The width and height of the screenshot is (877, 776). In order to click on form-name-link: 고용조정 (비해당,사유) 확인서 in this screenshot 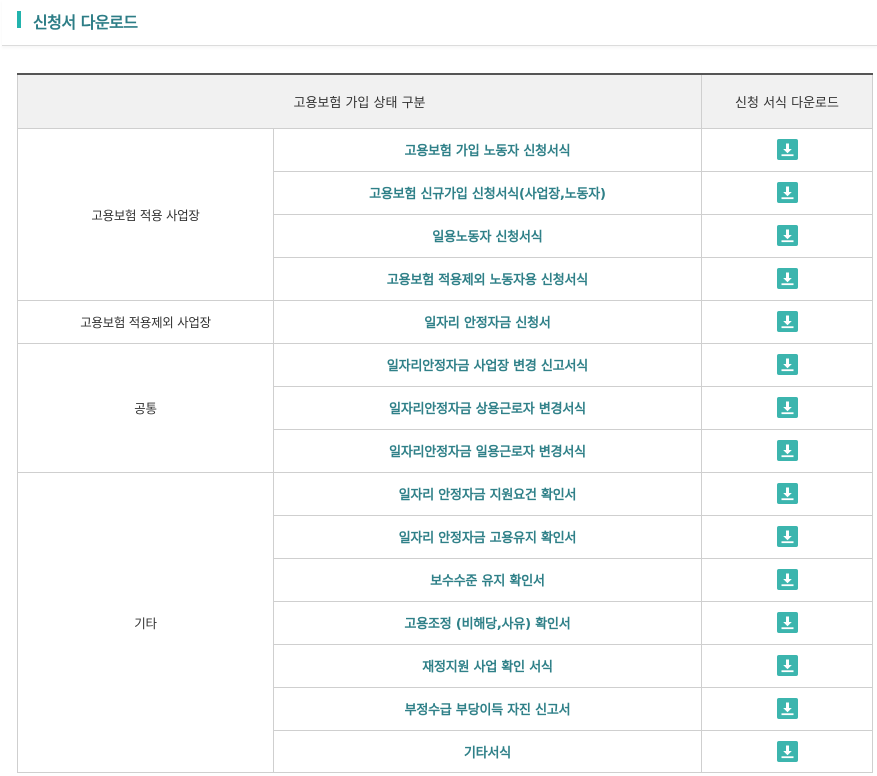, I will do `click(487, 622)`.